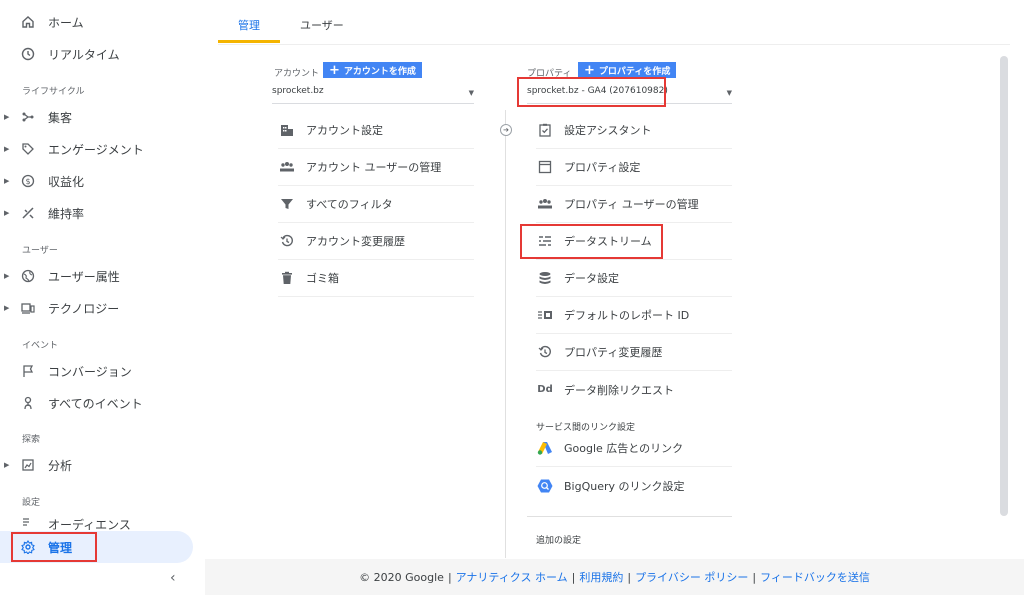 This screenshot has width=1024, height=598. Describe the element at coordinates (376, 278) in the screenshot. I see `trash-item: ゴミ箱` at that location.